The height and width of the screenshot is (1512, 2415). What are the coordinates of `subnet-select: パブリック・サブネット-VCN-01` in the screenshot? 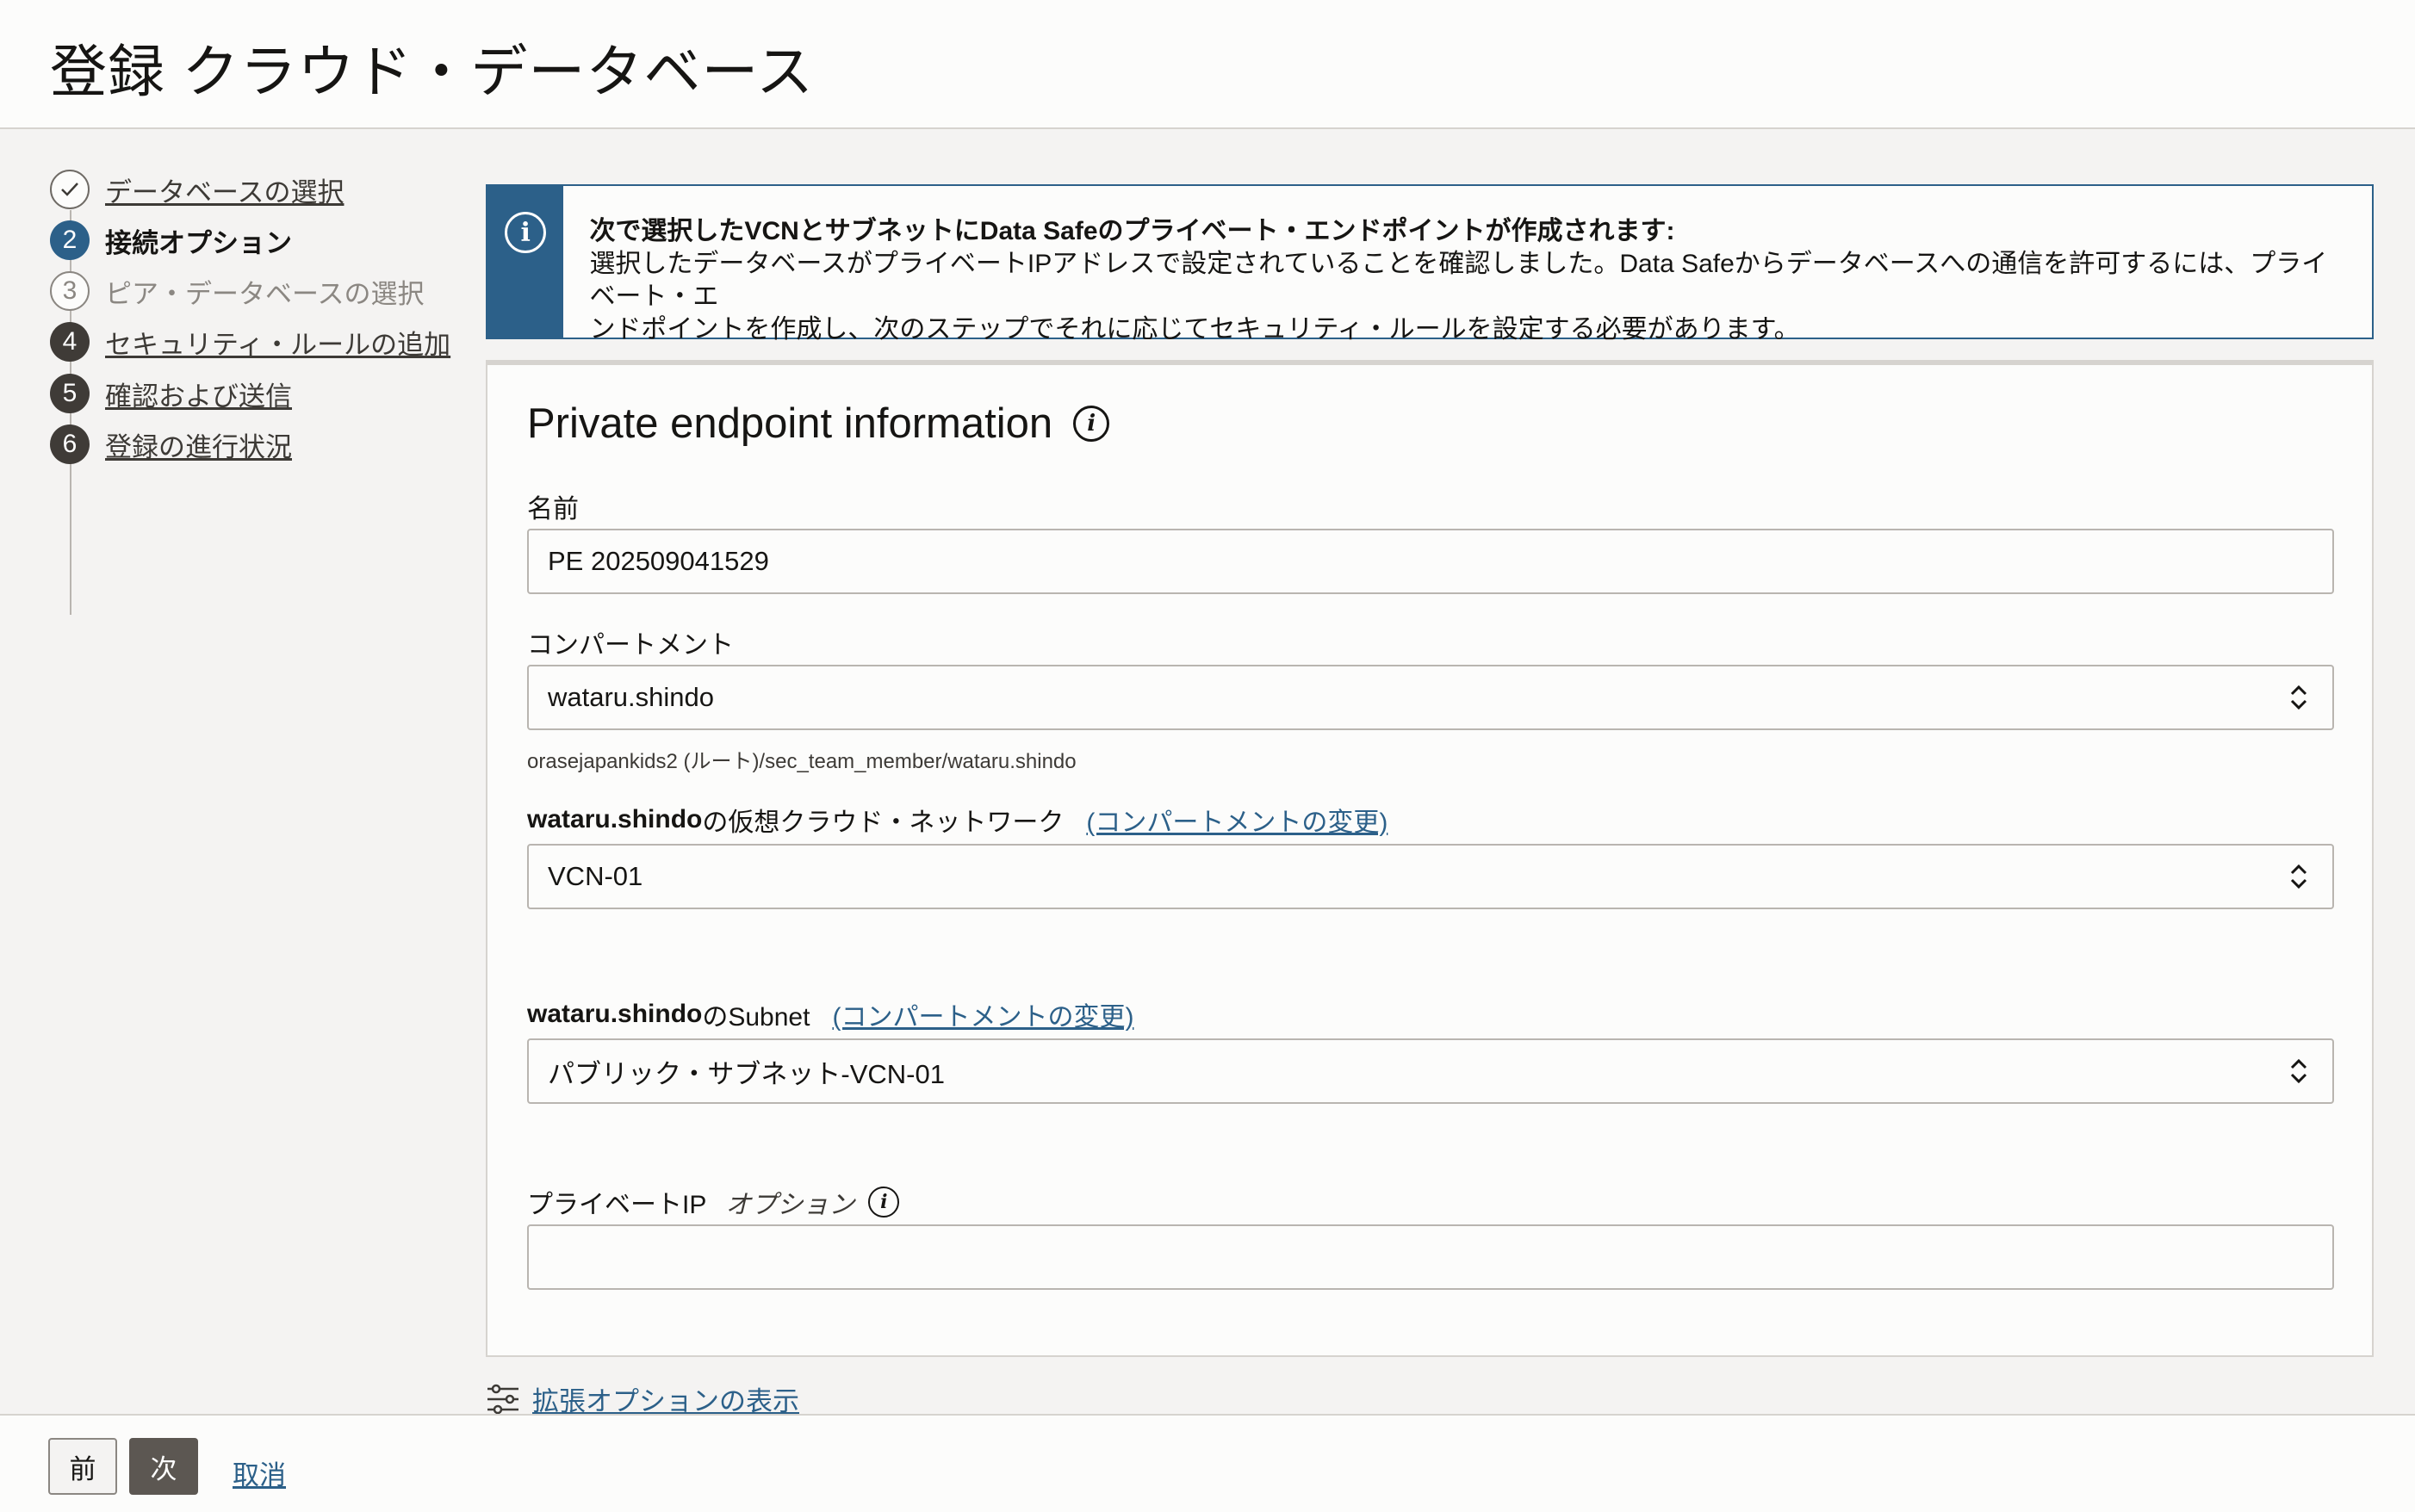 It's located at (1430, 1071).